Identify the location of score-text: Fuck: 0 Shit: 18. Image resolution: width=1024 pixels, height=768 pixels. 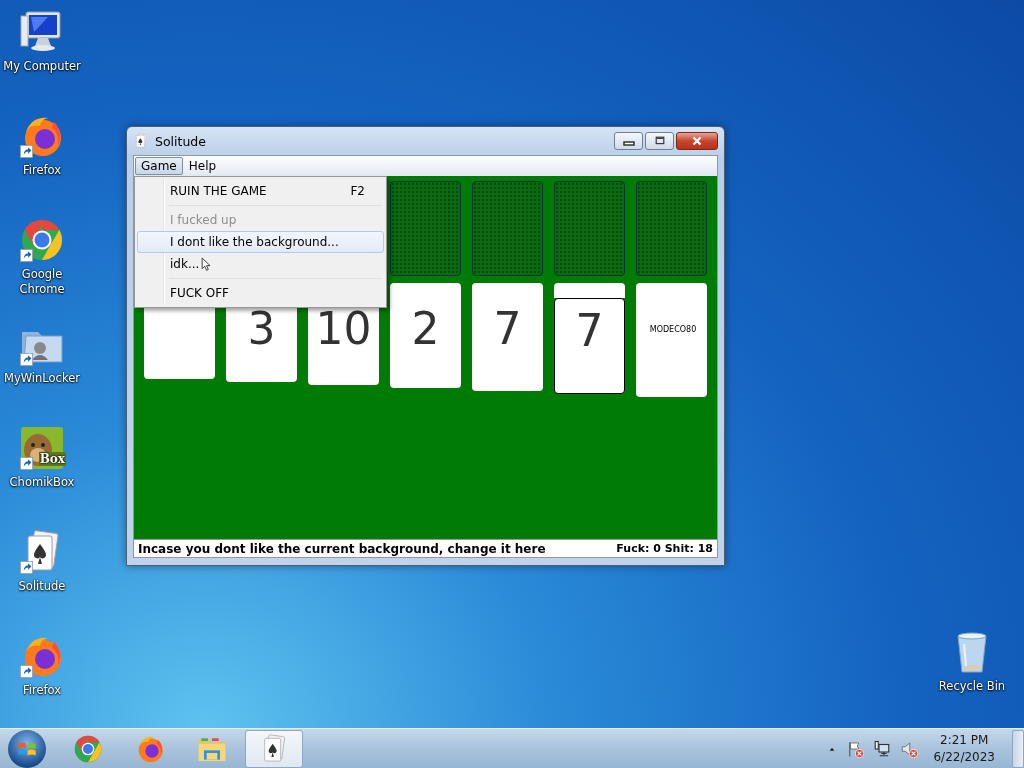
(664, 548).